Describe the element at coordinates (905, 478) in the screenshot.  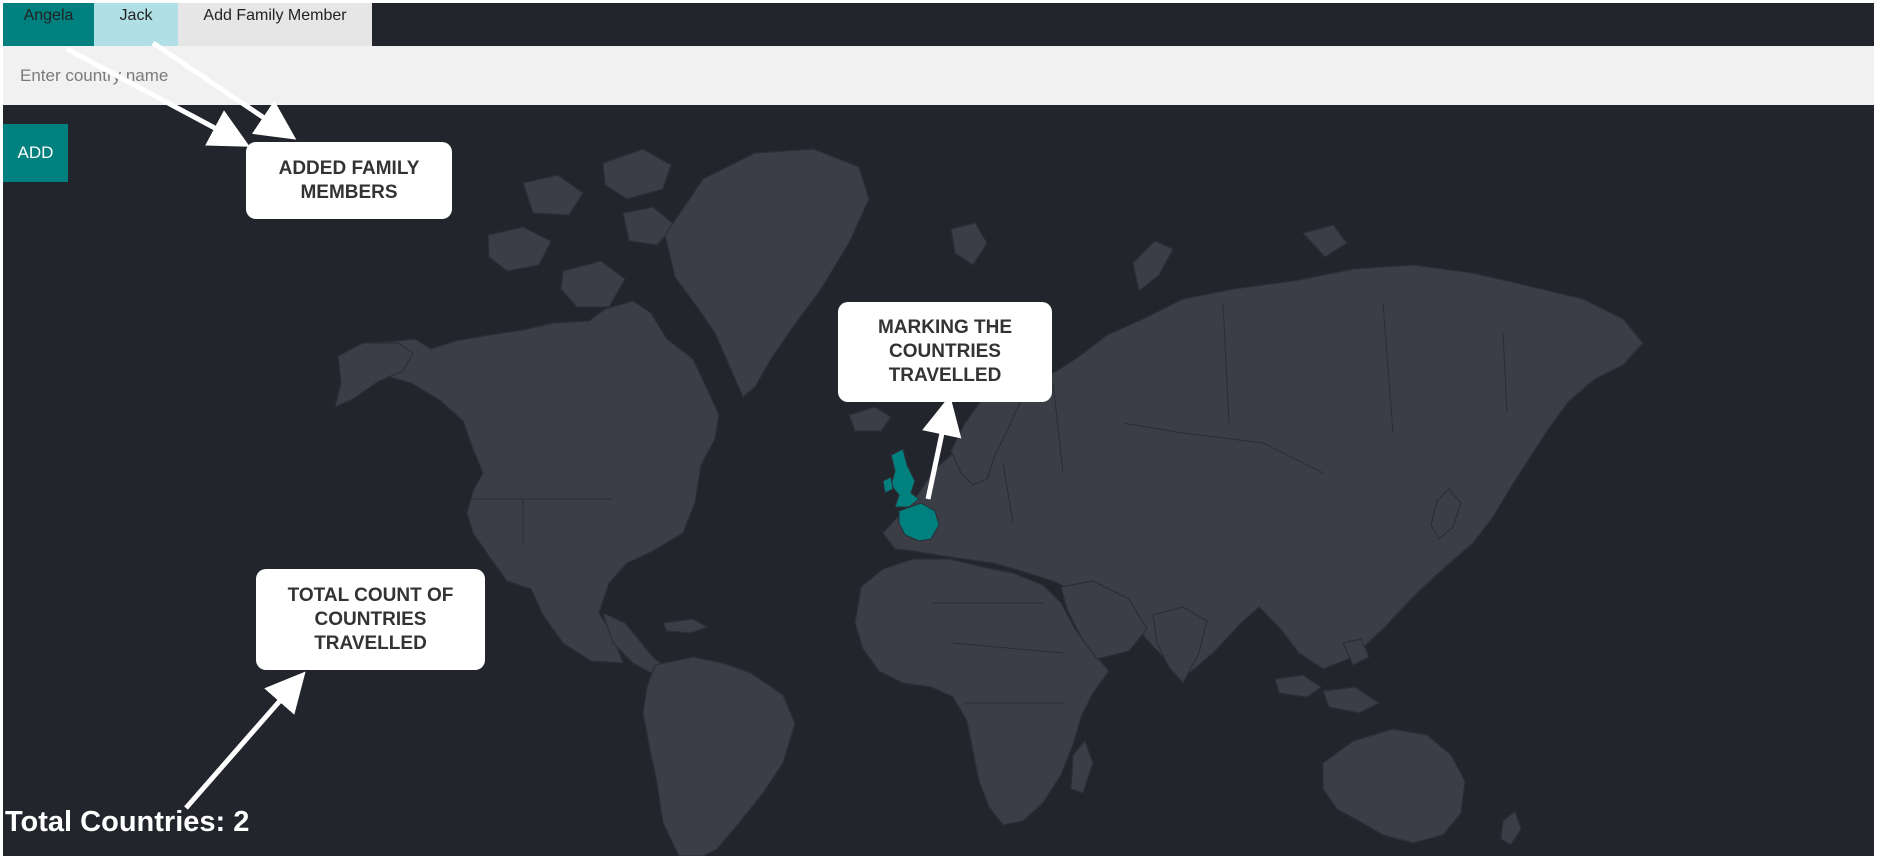
I see `visited-country-united-kingdom` at that location.